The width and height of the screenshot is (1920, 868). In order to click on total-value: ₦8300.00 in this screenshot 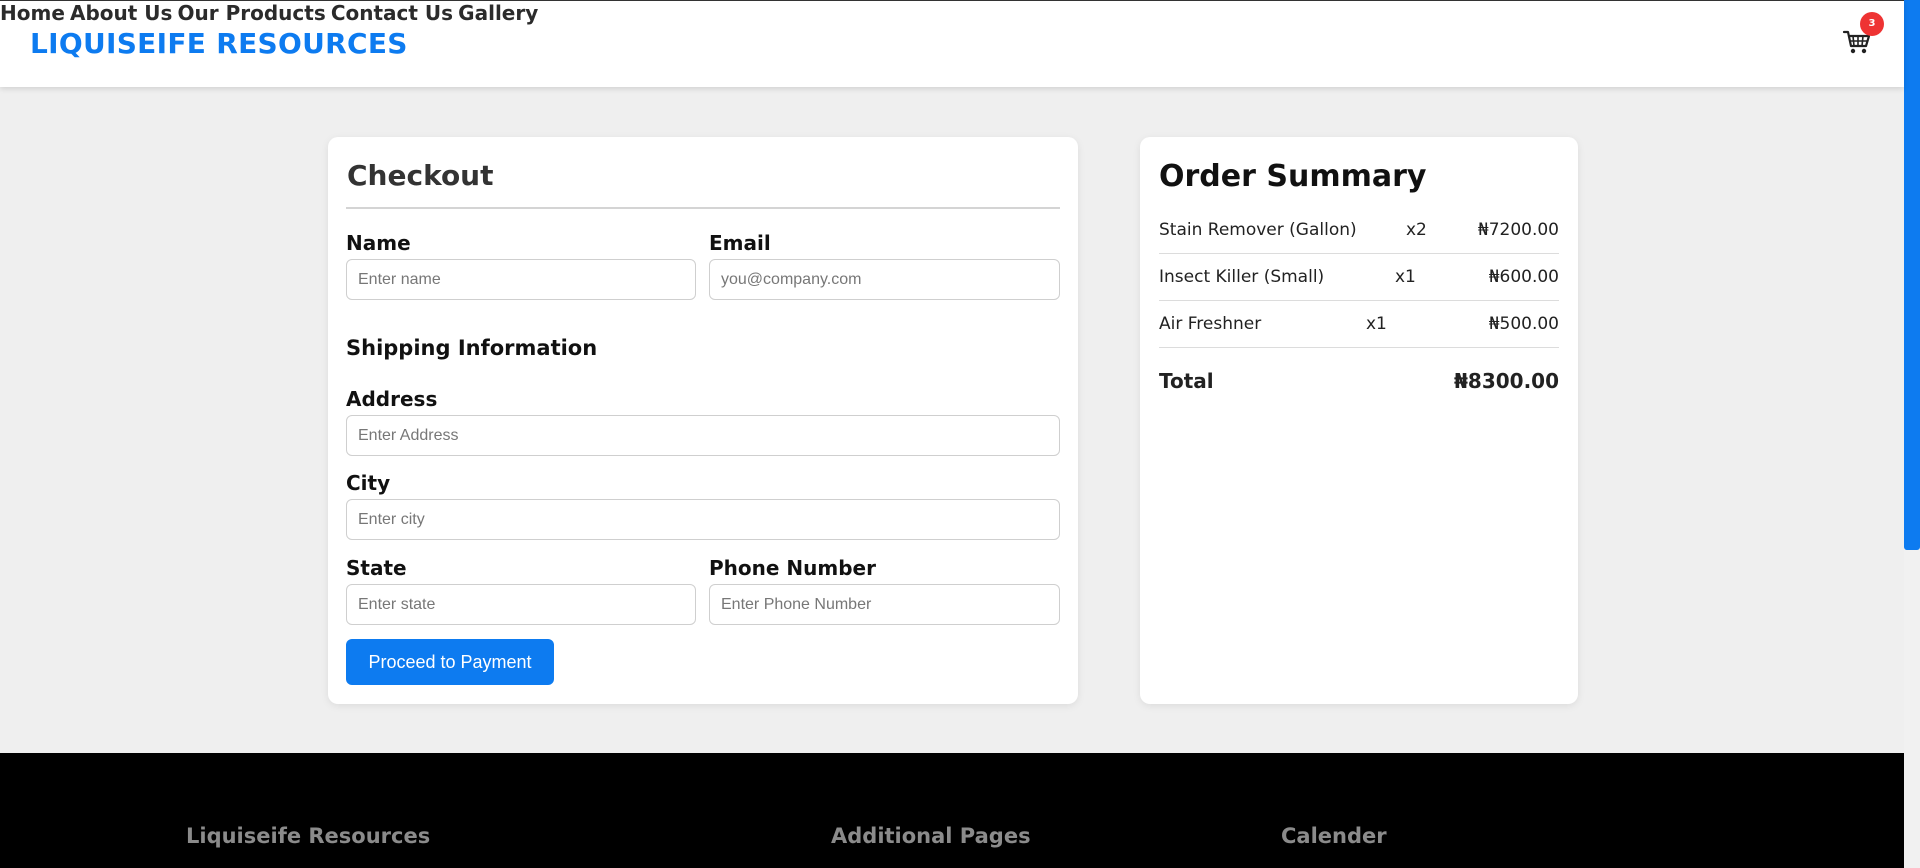, I will do `click(1506, 381)`.